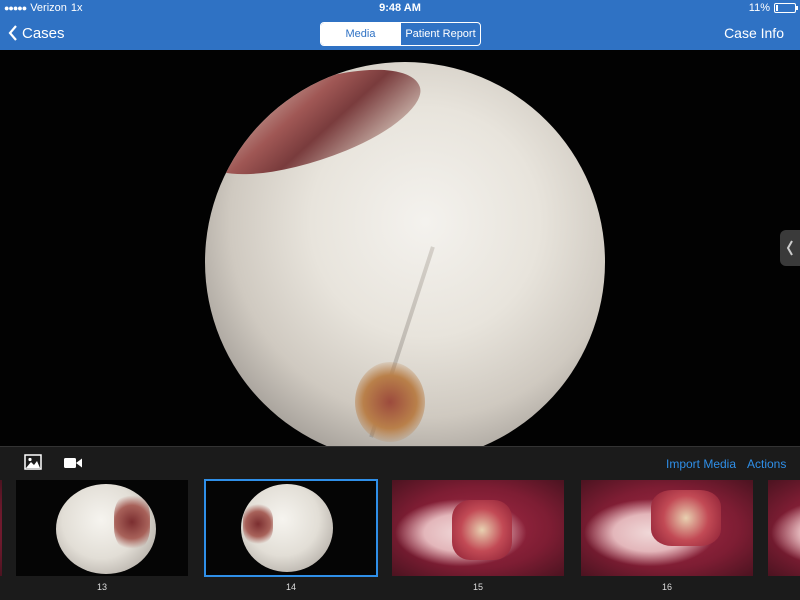 This screenshot has width=800, height=600. What do you see at coordinates (666, 587) in the screenshot?
I see `thumbnail-label: 16` at bounding box center [666, 587].